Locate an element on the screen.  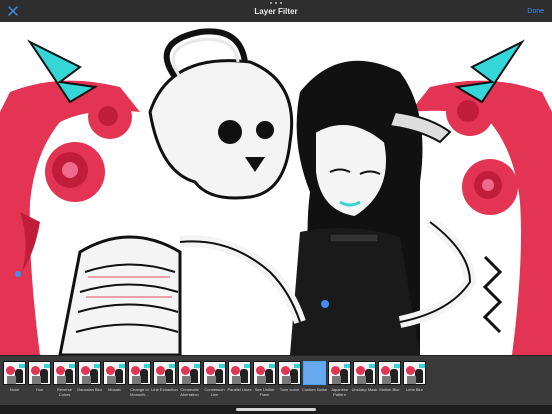
filter-label: Unsharp Mask is located at coordinates (364, 389).